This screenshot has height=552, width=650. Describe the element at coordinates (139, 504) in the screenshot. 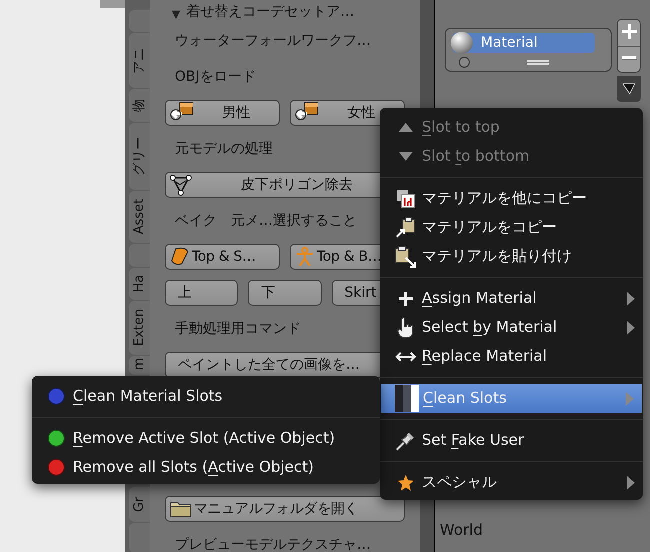

I see `side-tab: Gr` at that location.